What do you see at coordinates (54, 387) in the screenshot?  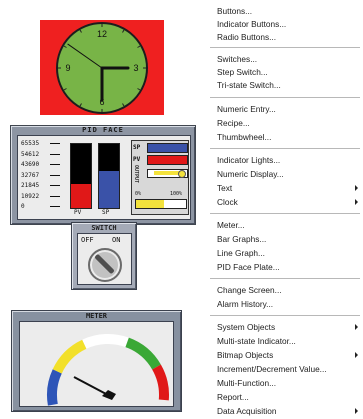 I see `meter-arc-low` at bounding box center [54, 387].